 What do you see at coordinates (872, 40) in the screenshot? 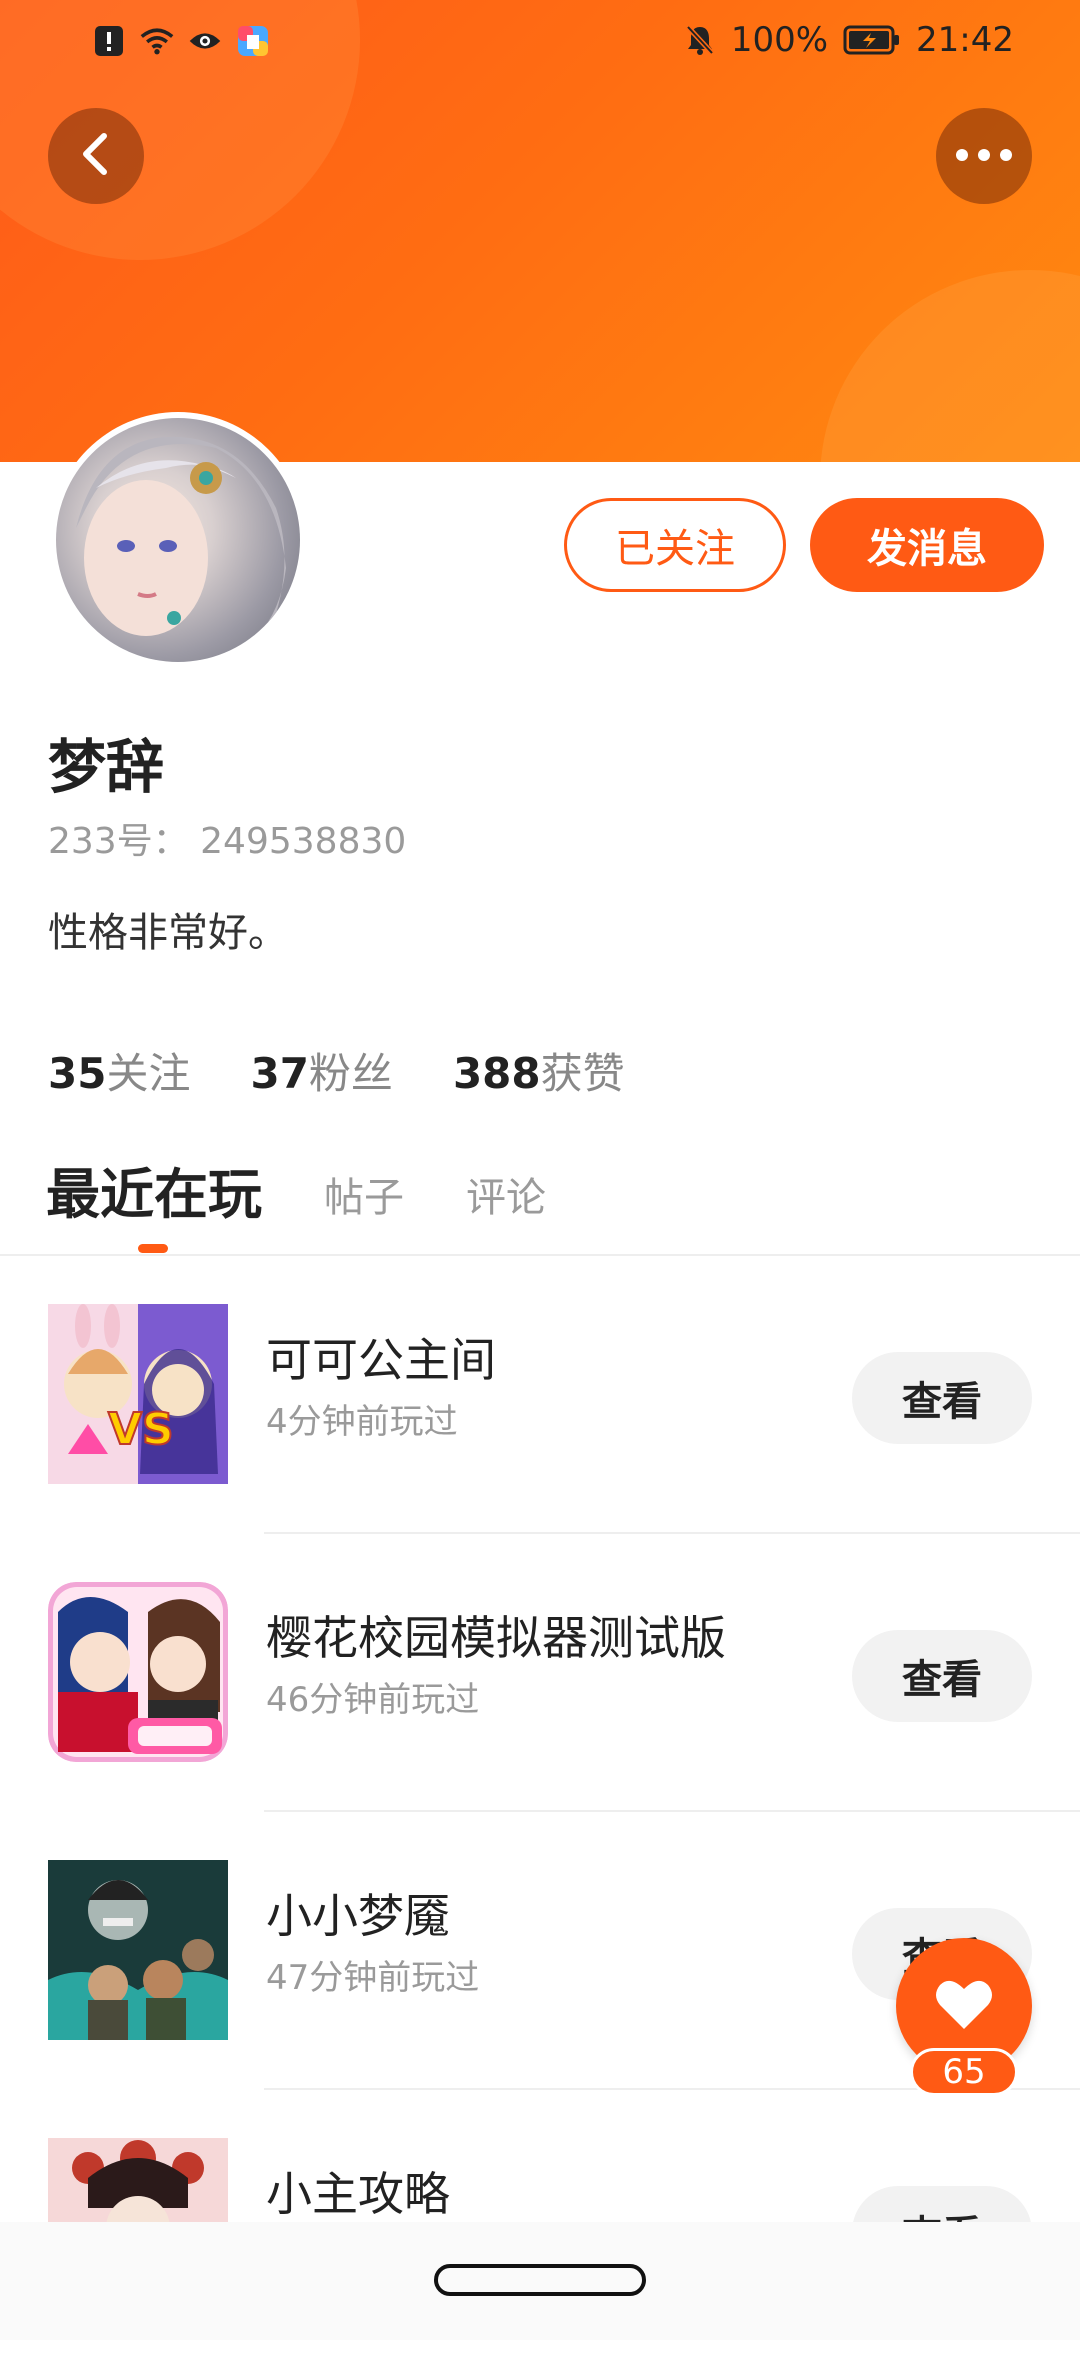
I see `battery-charging-icon` at bounding box center [872, 40].